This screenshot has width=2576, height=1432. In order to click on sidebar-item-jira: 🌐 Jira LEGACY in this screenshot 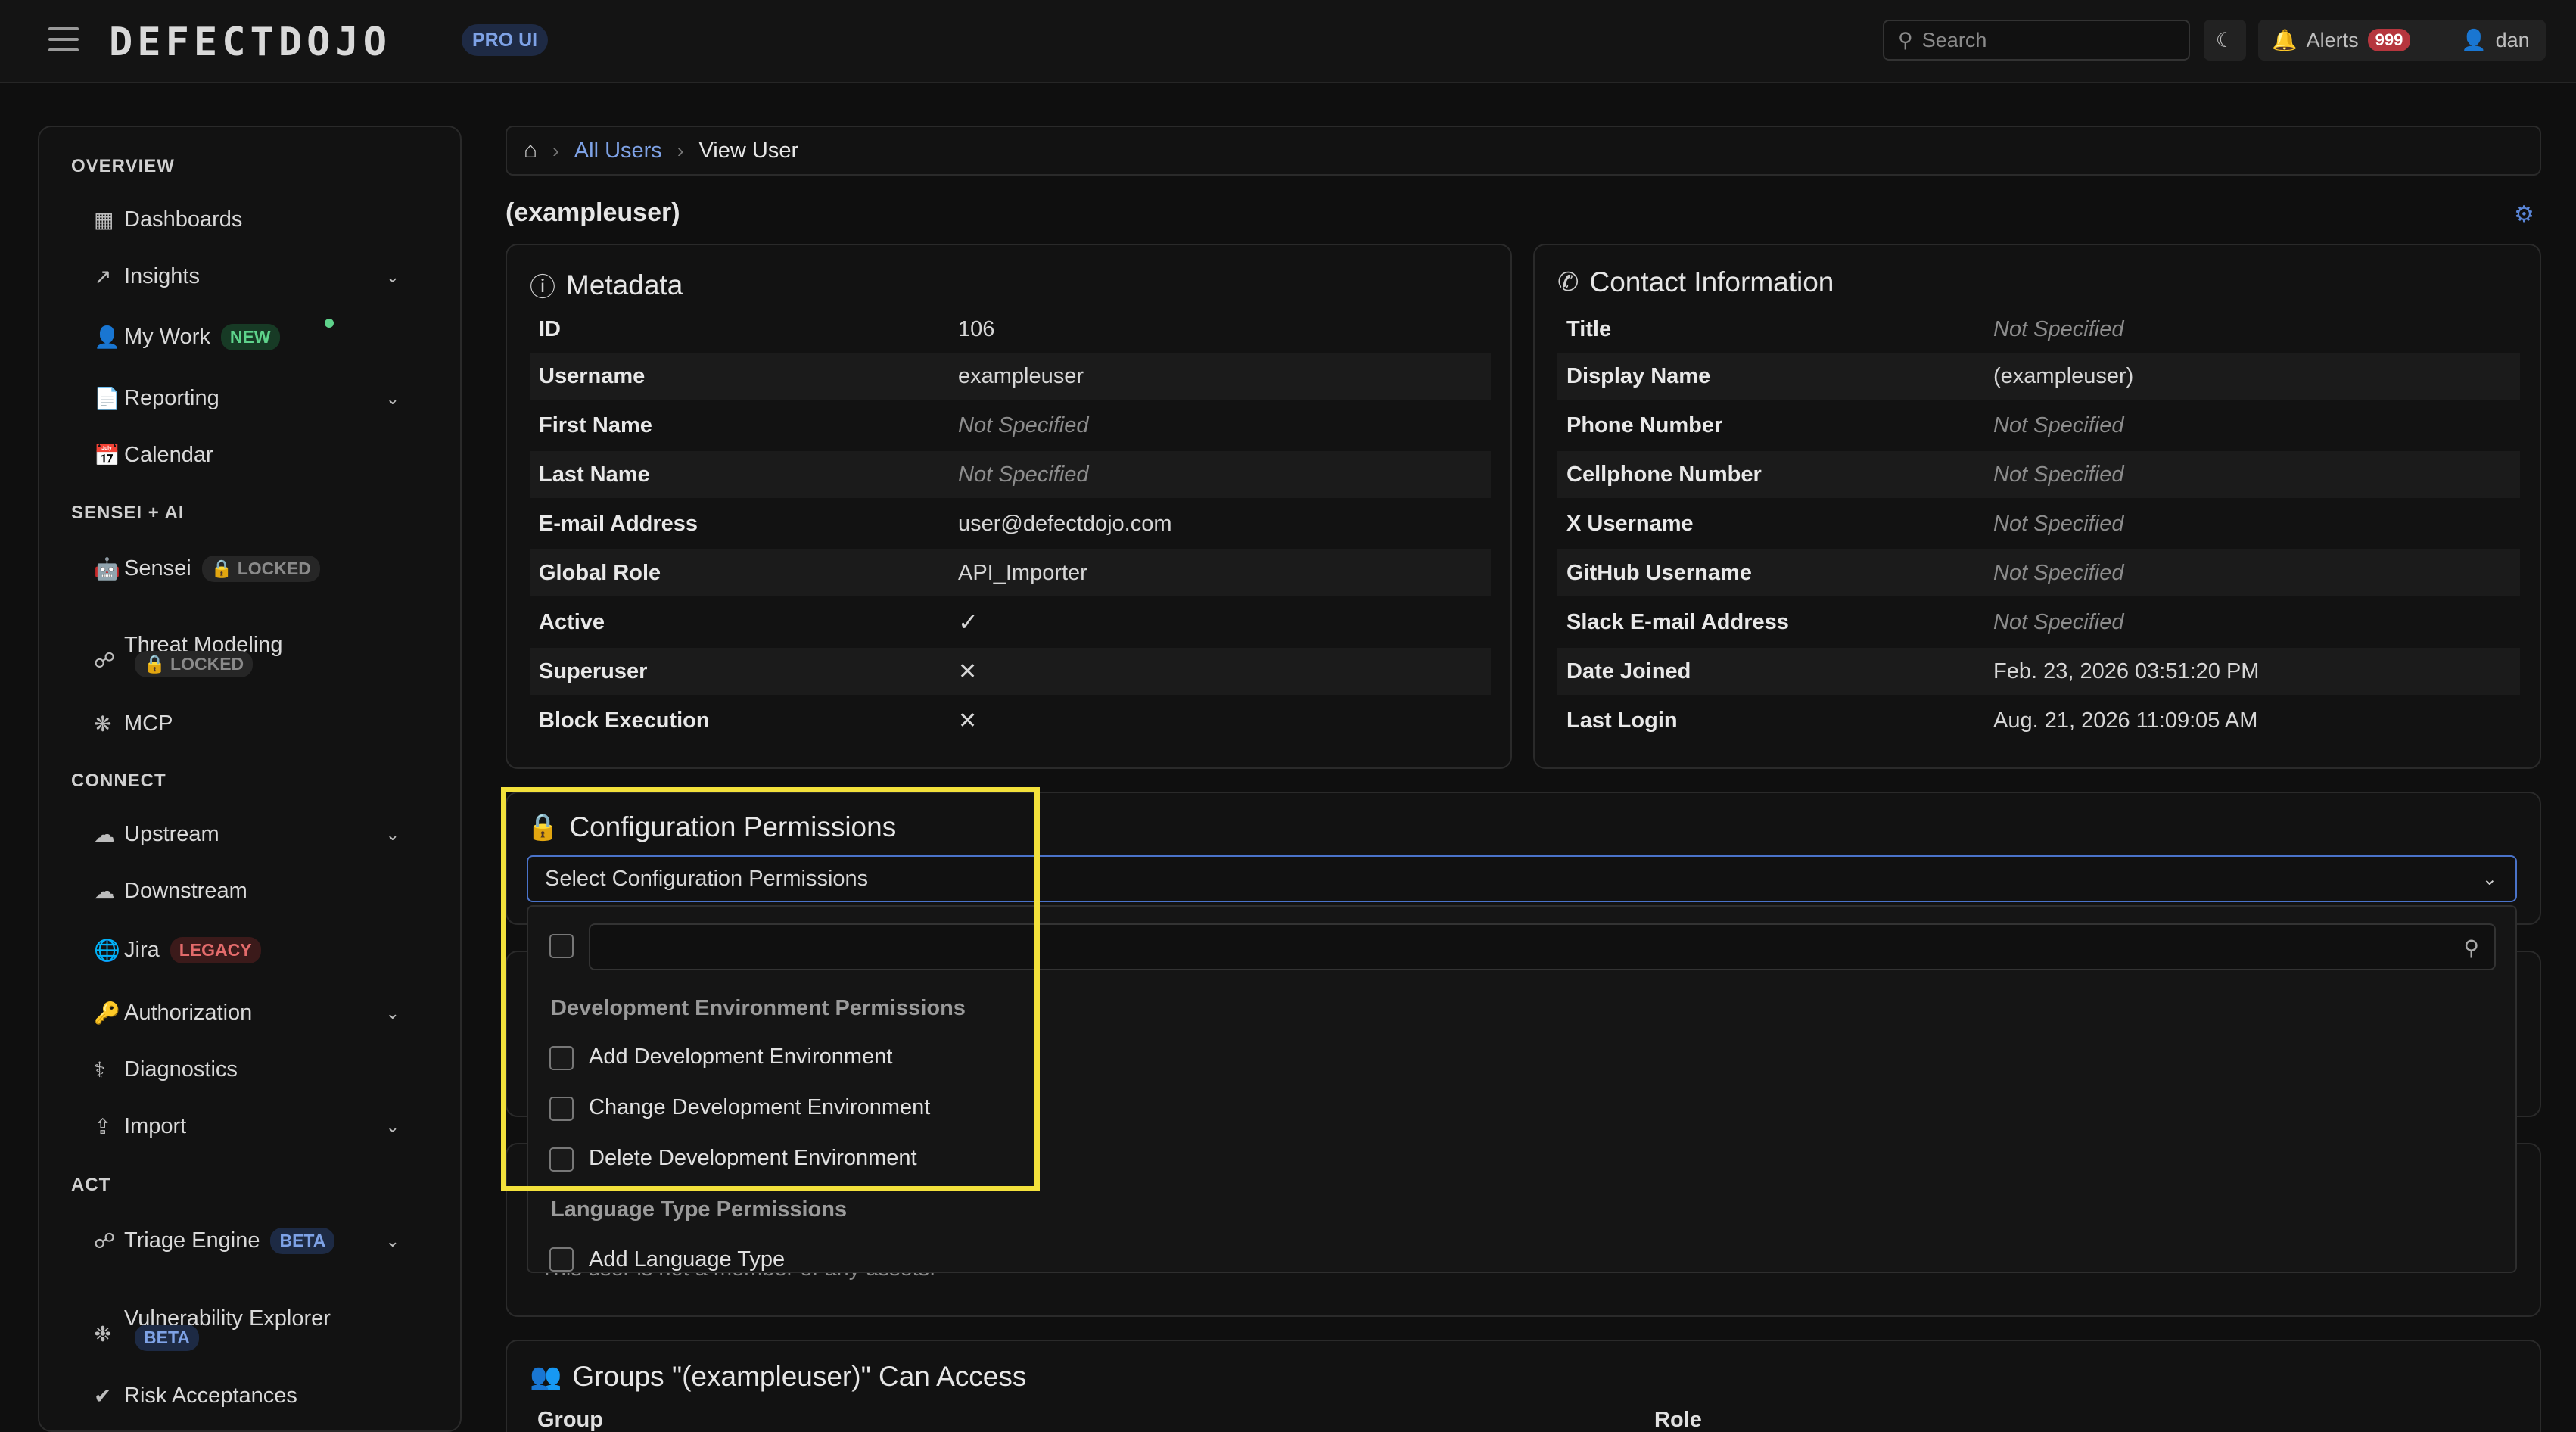, I will do `click(272, 950)`.